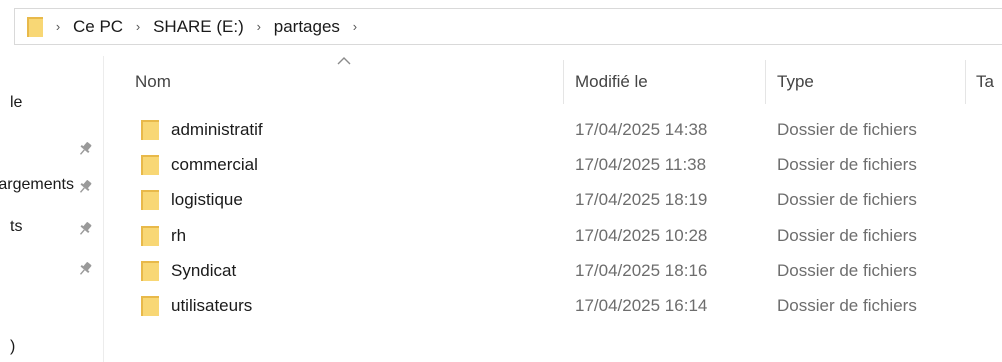 The image size is (1002, 362). I want to click on nav-item-label: ts, so click(16, 226).